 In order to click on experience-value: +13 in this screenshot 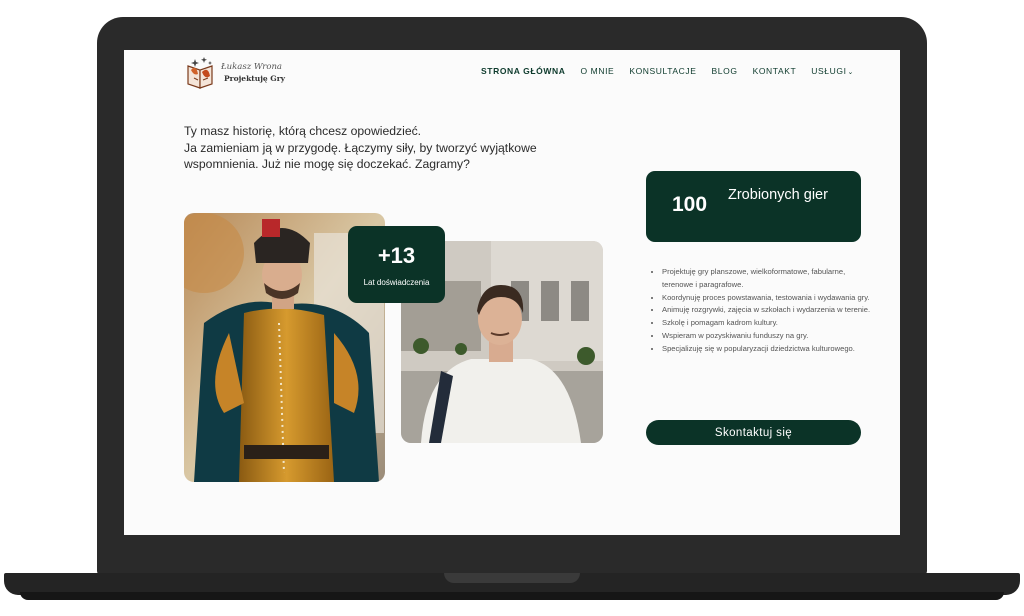, I will do `click(396, 255)`.